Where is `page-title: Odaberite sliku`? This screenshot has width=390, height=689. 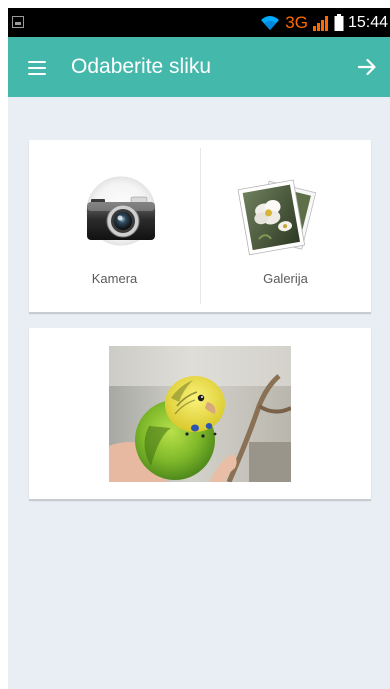
page-title: Odaberite sliku is located at coordinates (141, 66).